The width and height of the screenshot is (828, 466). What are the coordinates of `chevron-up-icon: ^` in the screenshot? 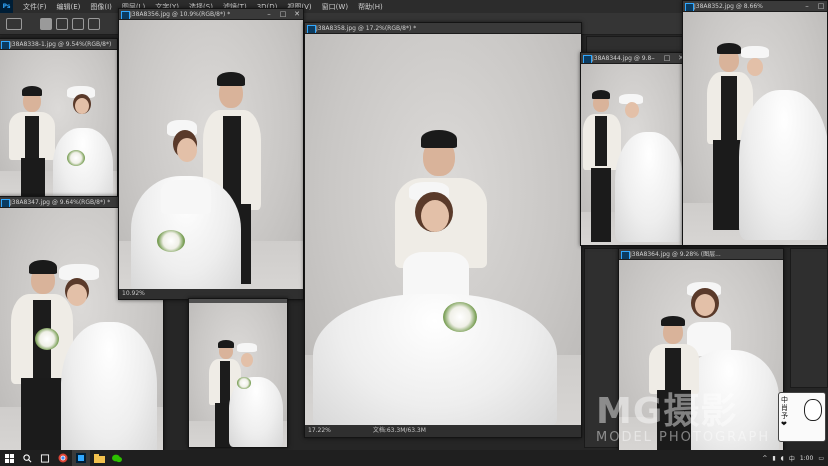 It's located at (764, 458).